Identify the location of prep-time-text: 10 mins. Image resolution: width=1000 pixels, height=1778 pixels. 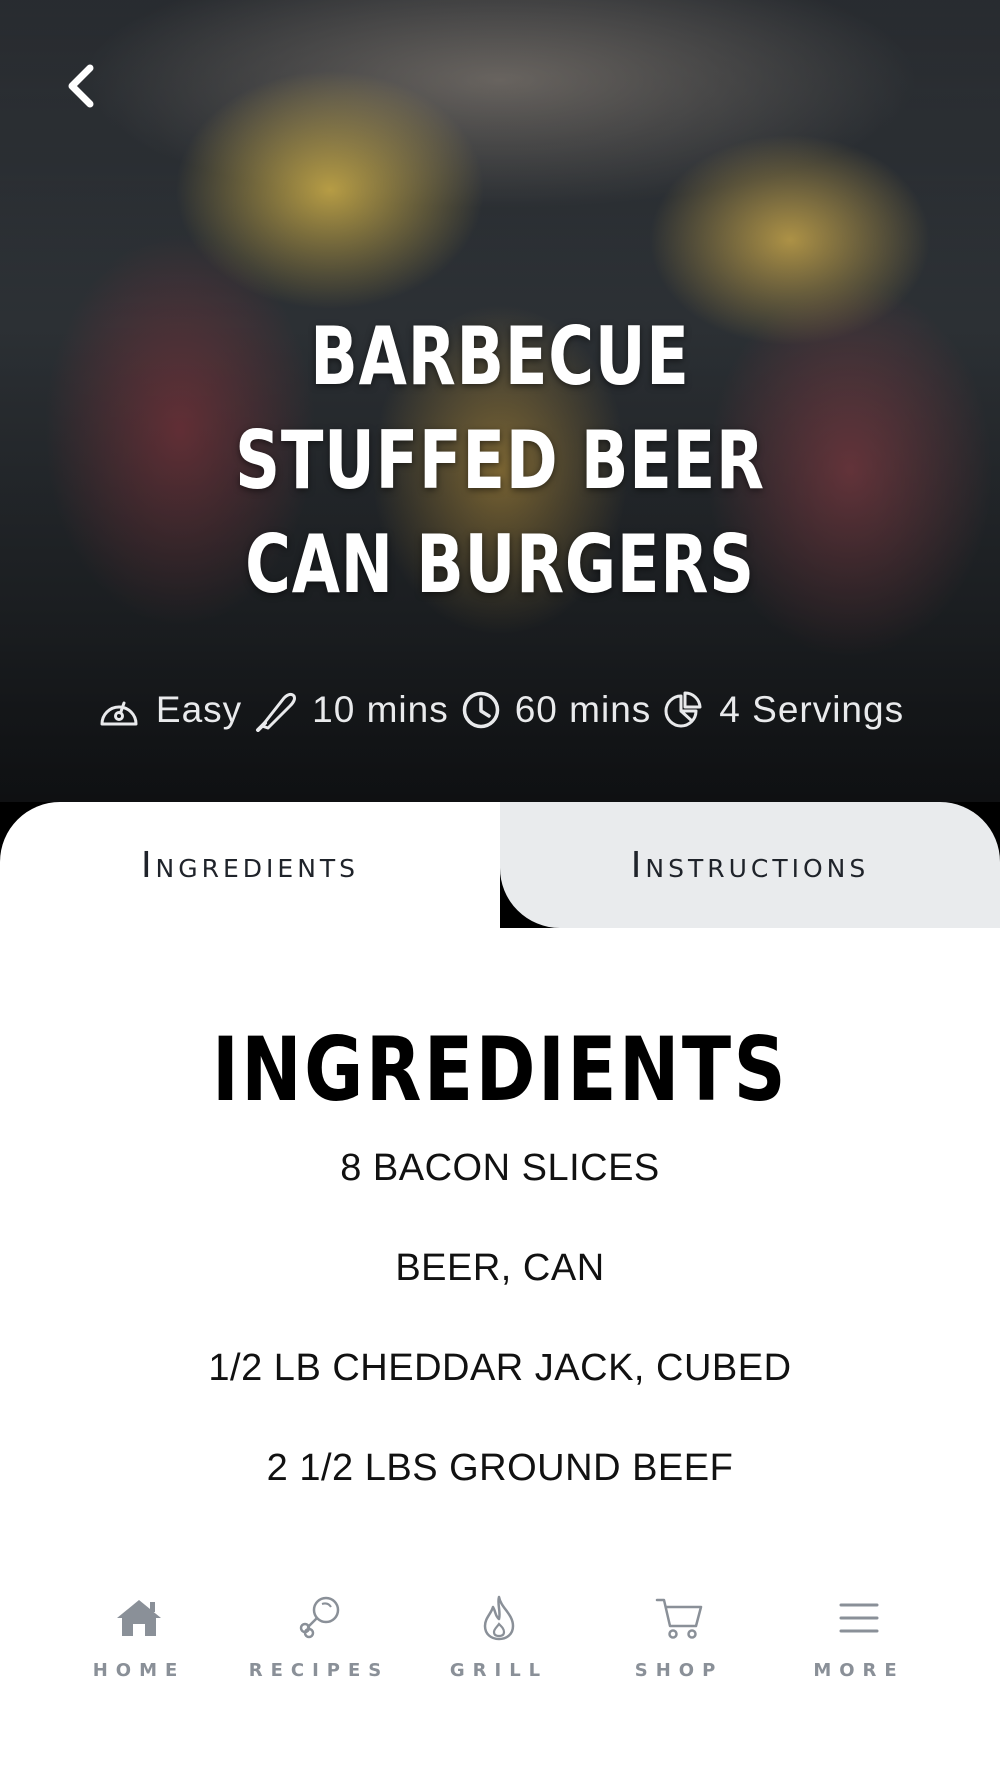
(380, 709).